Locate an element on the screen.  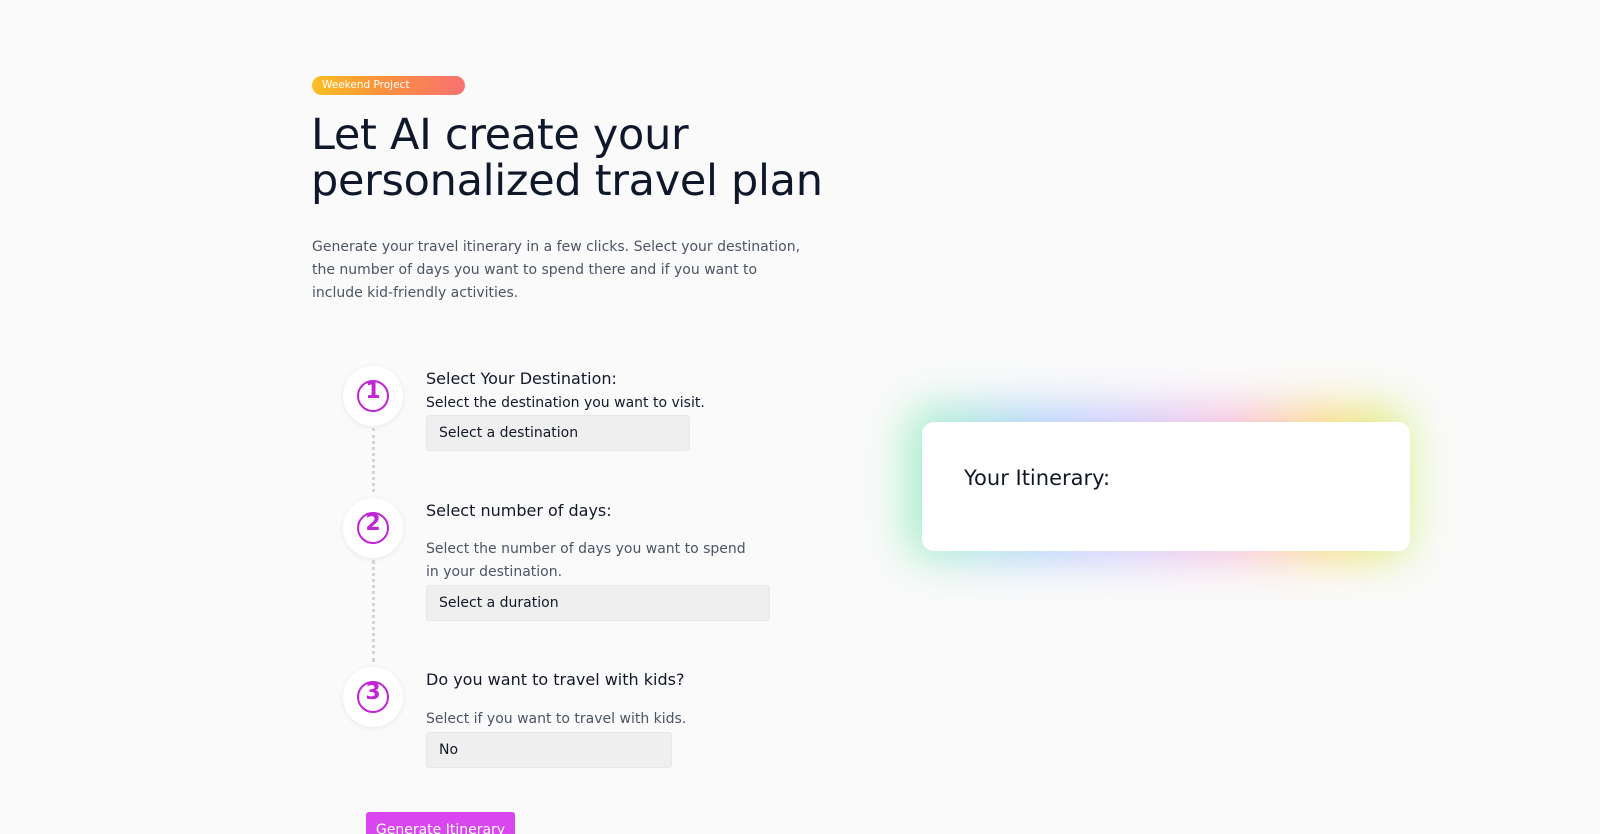
destination-select: Select a destination is located at coordinates (558, 433).